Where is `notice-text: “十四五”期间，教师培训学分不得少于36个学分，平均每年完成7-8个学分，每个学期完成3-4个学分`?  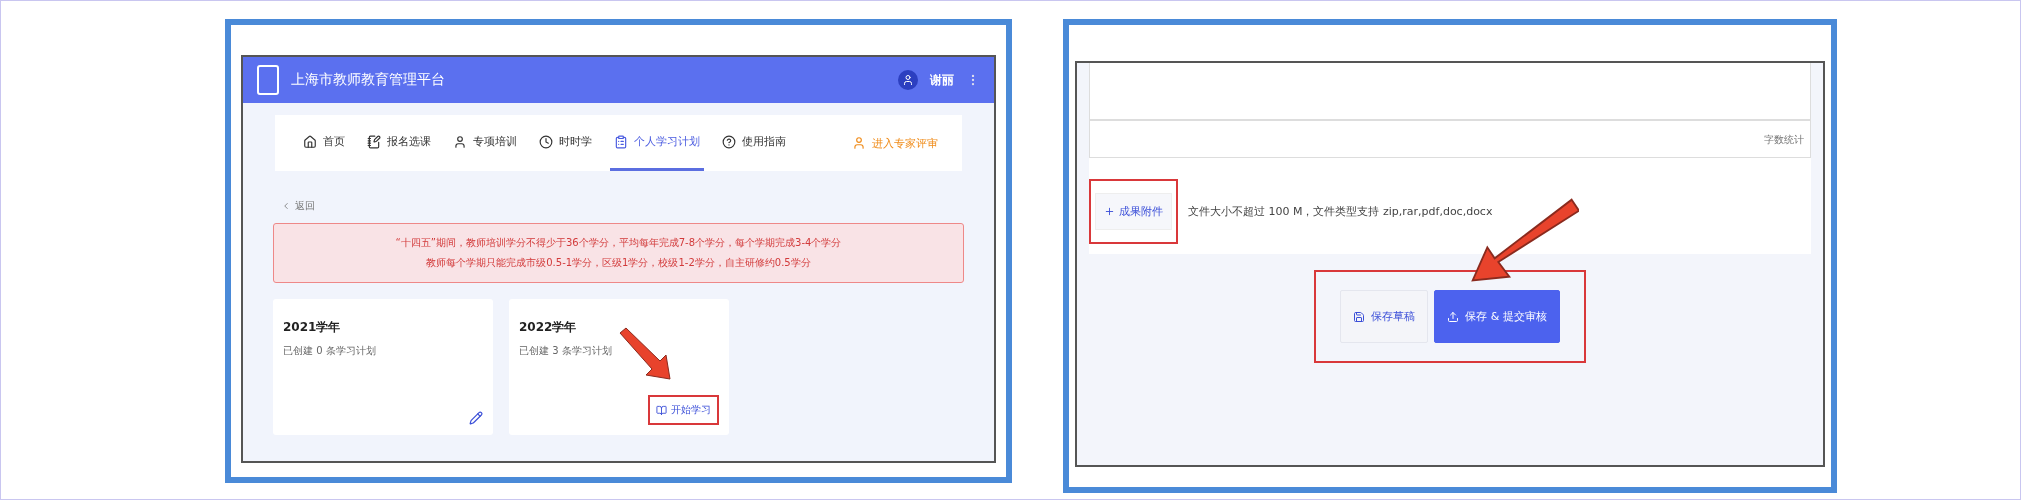
notice-text: “十四五”期间，教师培训学分不得少于36个学分，平均每年完成7-8个学分，每个学期完成3-4个学分 is located at coordinates (618, 243).